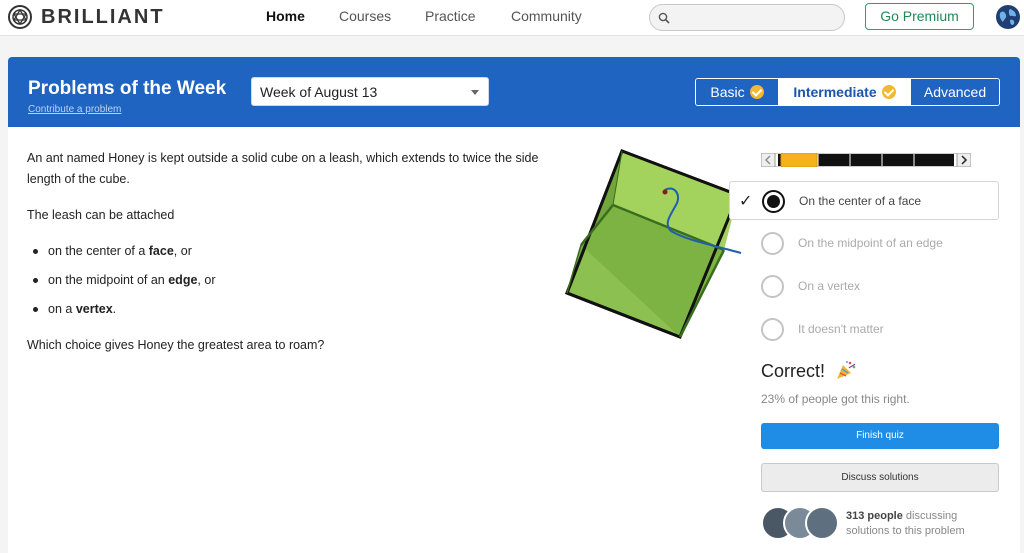 The width and height of the screenshot is (1024, 553). Describe the element at coordinates (285, 16) in the screenshot. I see `nav-home: Home` at that location.